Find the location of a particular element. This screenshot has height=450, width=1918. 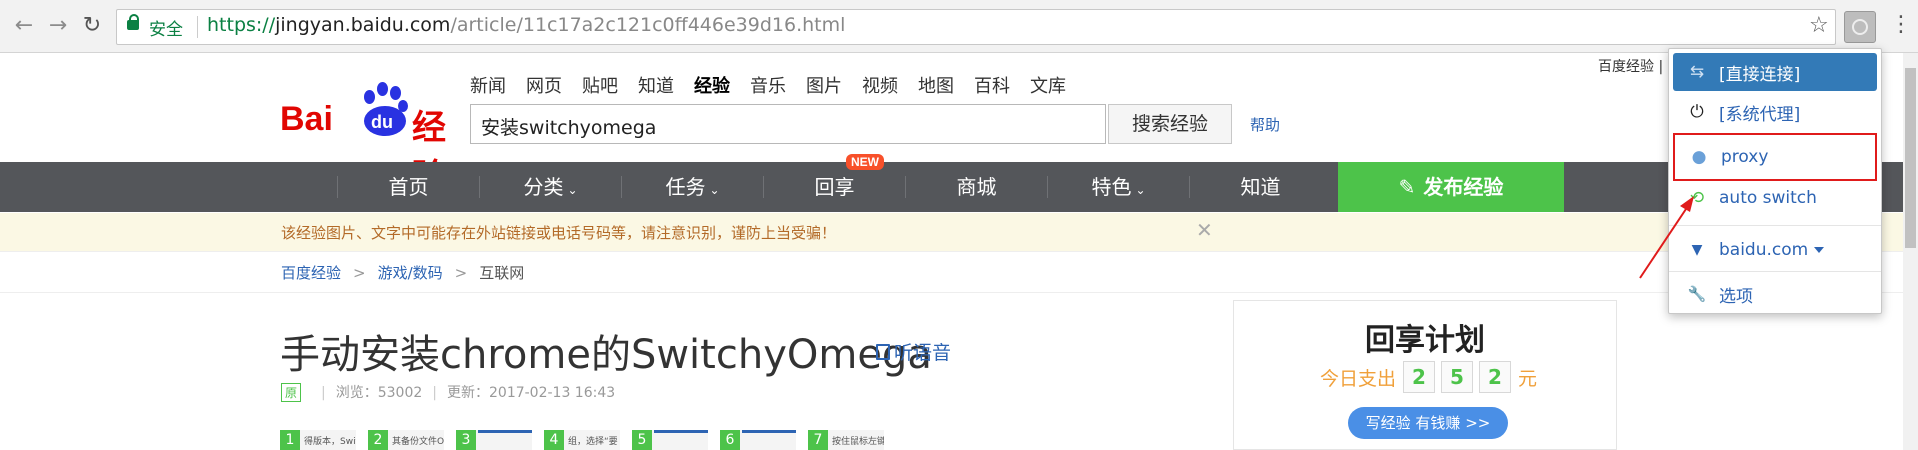

top-nav-map: 地图 is located at coordinates (936, 85).